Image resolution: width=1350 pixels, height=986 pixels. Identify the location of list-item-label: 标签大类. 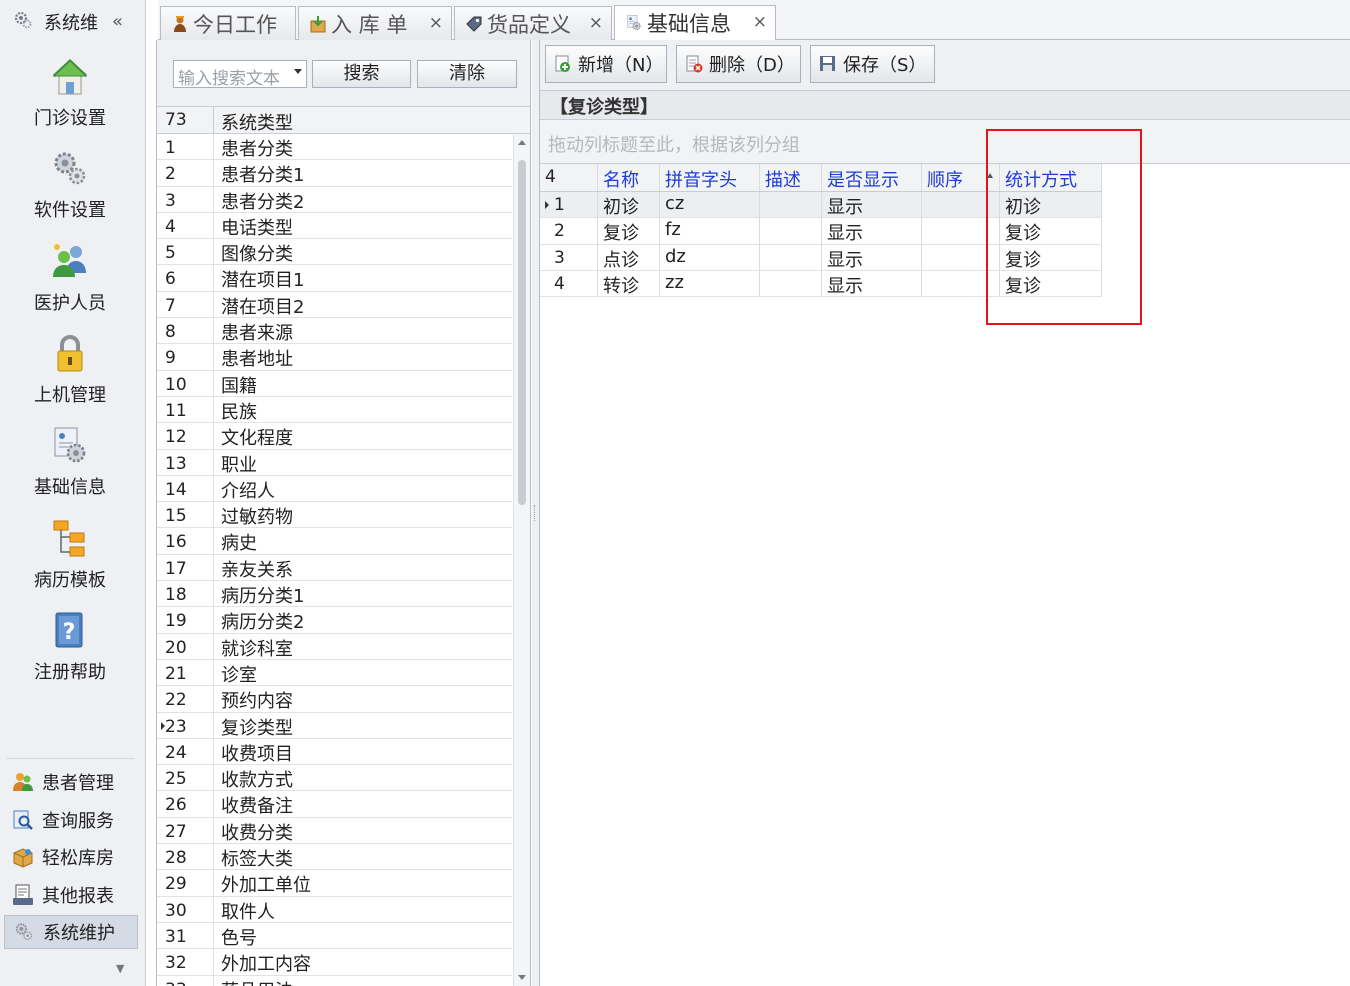
(257, 860).